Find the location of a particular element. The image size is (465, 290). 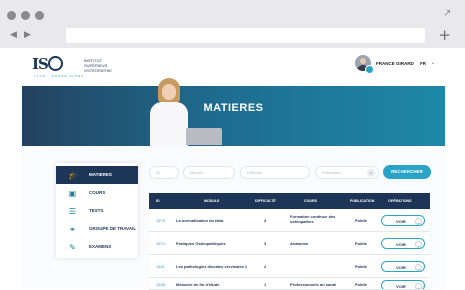

cell-cours: Professionnels du santé is located at coordinates (313, 284).